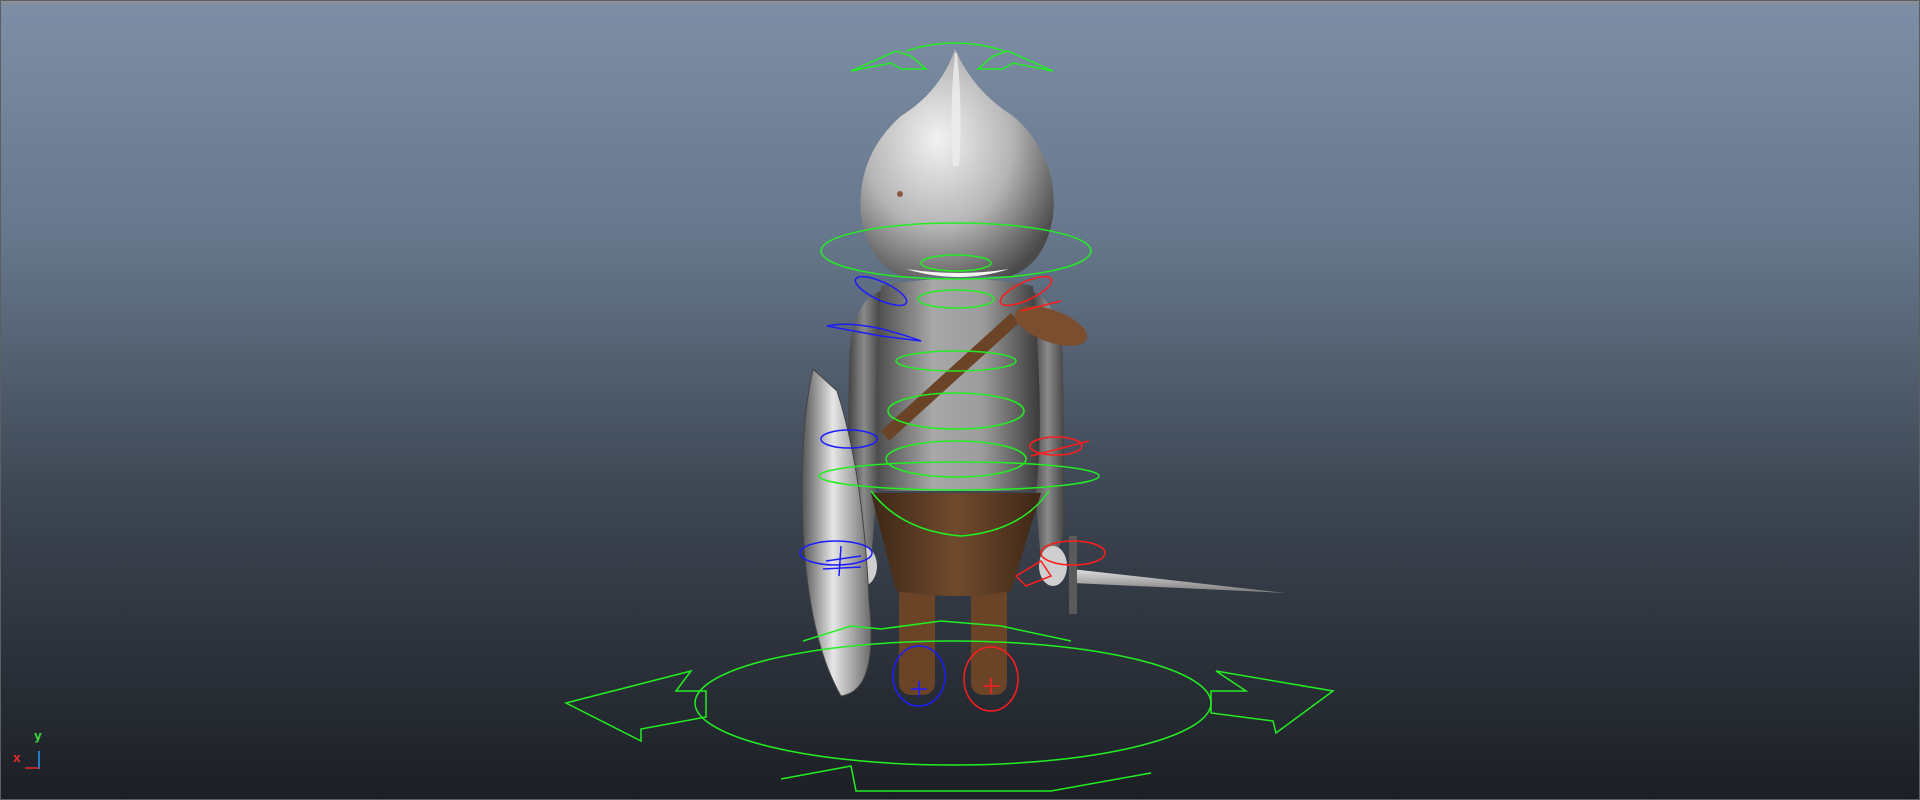 The width and height of the screenshot is (1920, 800). Describe the element at coordinates (38, 736) in the screenshot. I see `axis-y-label: y` at that location.